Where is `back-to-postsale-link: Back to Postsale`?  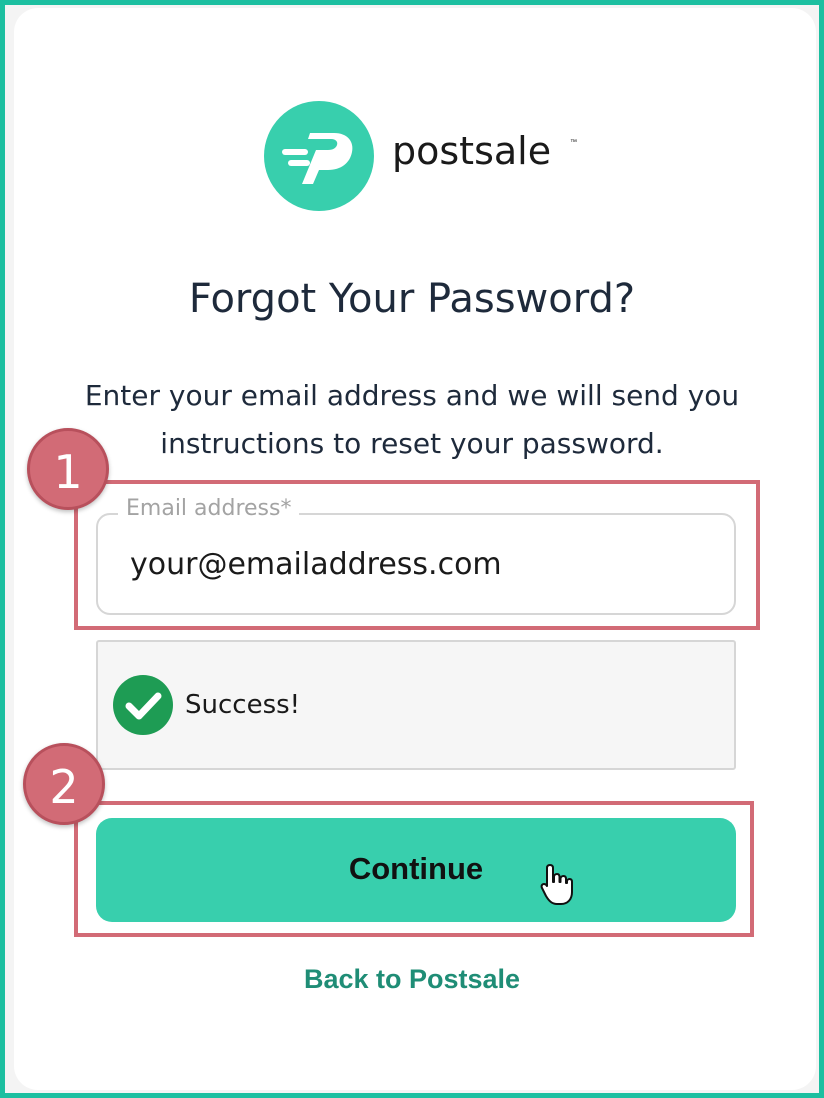
back-to-postsale-link: Back to Postsale is located at coordinates (412, 979).